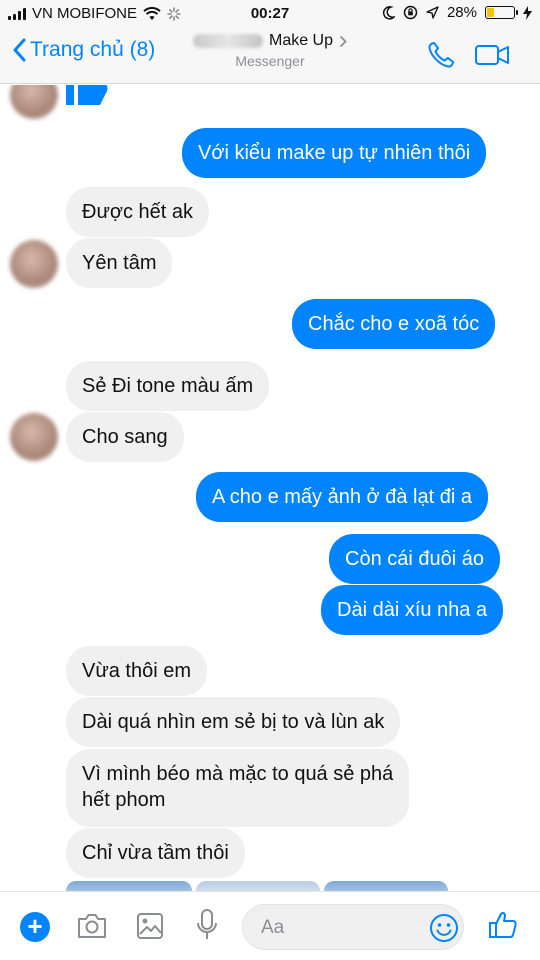 Image resolution: width=540 pixels, height=960 pixels. Describe the element at coordinates (342, 497) in the screenshot. I see `message-outgoing: A cho e mấy ảnh ở đà lạt đi a` at that location.